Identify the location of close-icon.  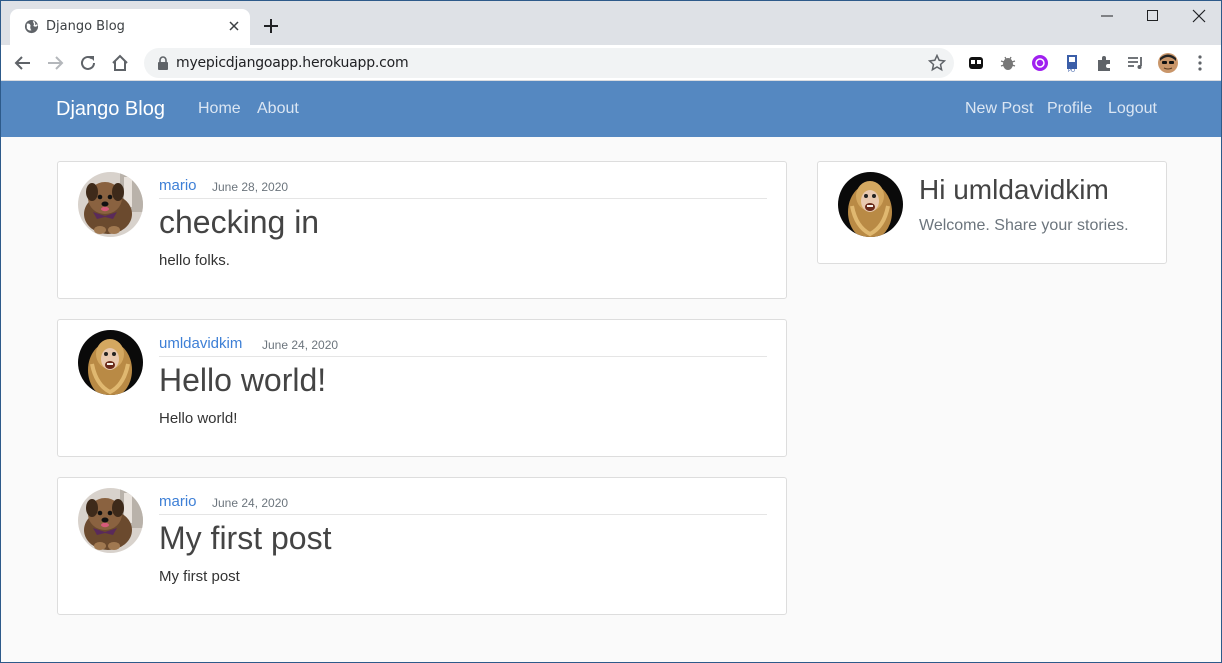
(234, 26).